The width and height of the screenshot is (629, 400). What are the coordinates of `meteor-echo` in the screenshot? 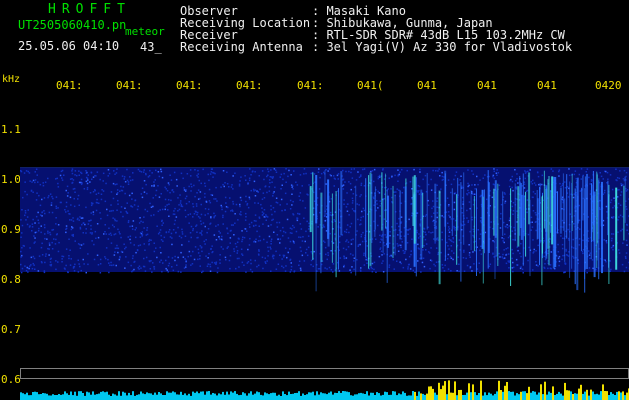 It's located at (387, 221).